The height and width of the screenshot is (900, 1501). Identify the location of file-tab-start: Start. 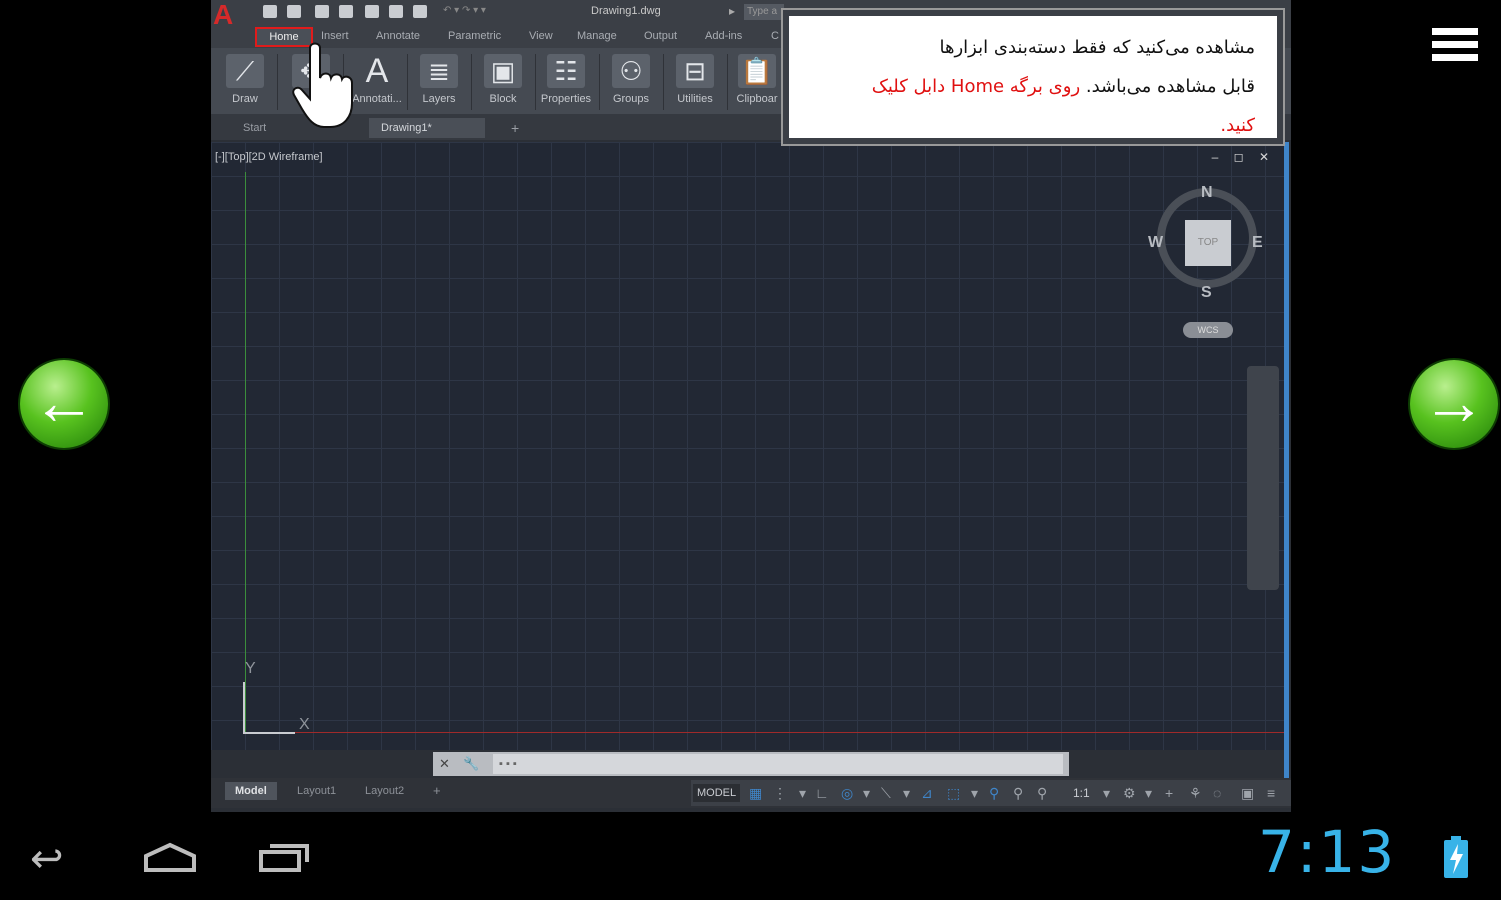
(254, 128).